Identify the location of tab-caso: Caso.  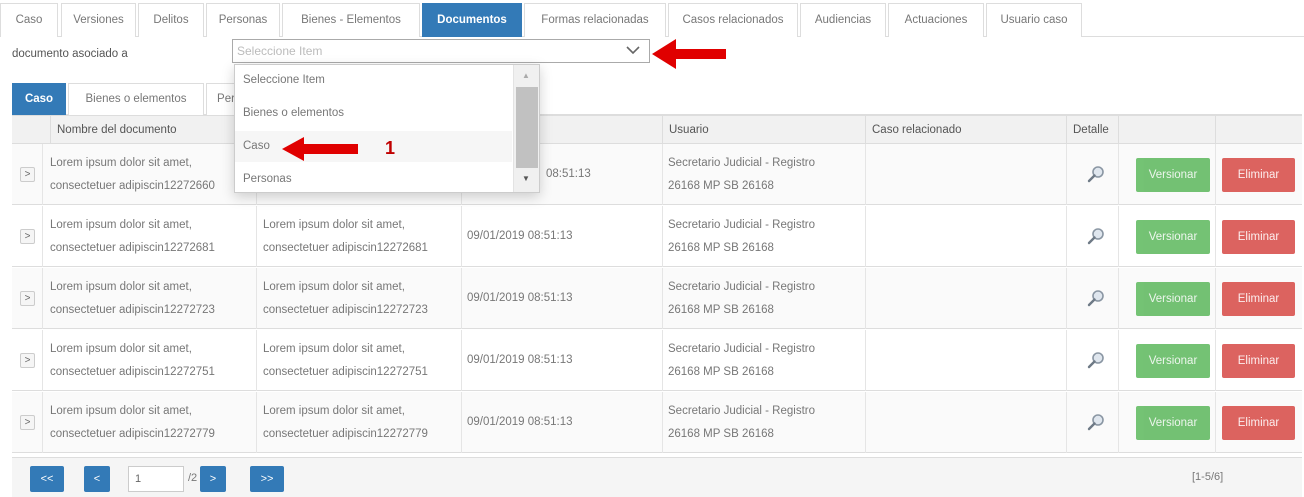
(29, 20).